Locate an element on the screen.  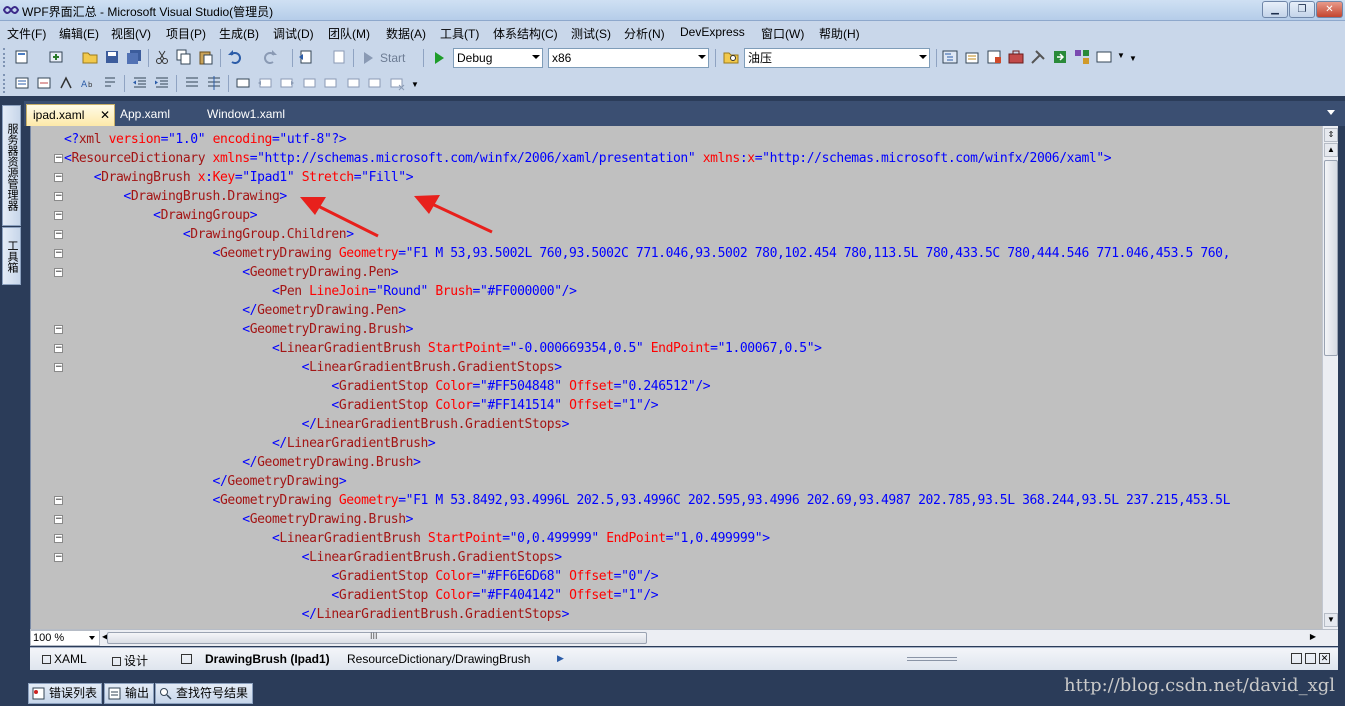
cut-icon is located at coordinates (162, 57).